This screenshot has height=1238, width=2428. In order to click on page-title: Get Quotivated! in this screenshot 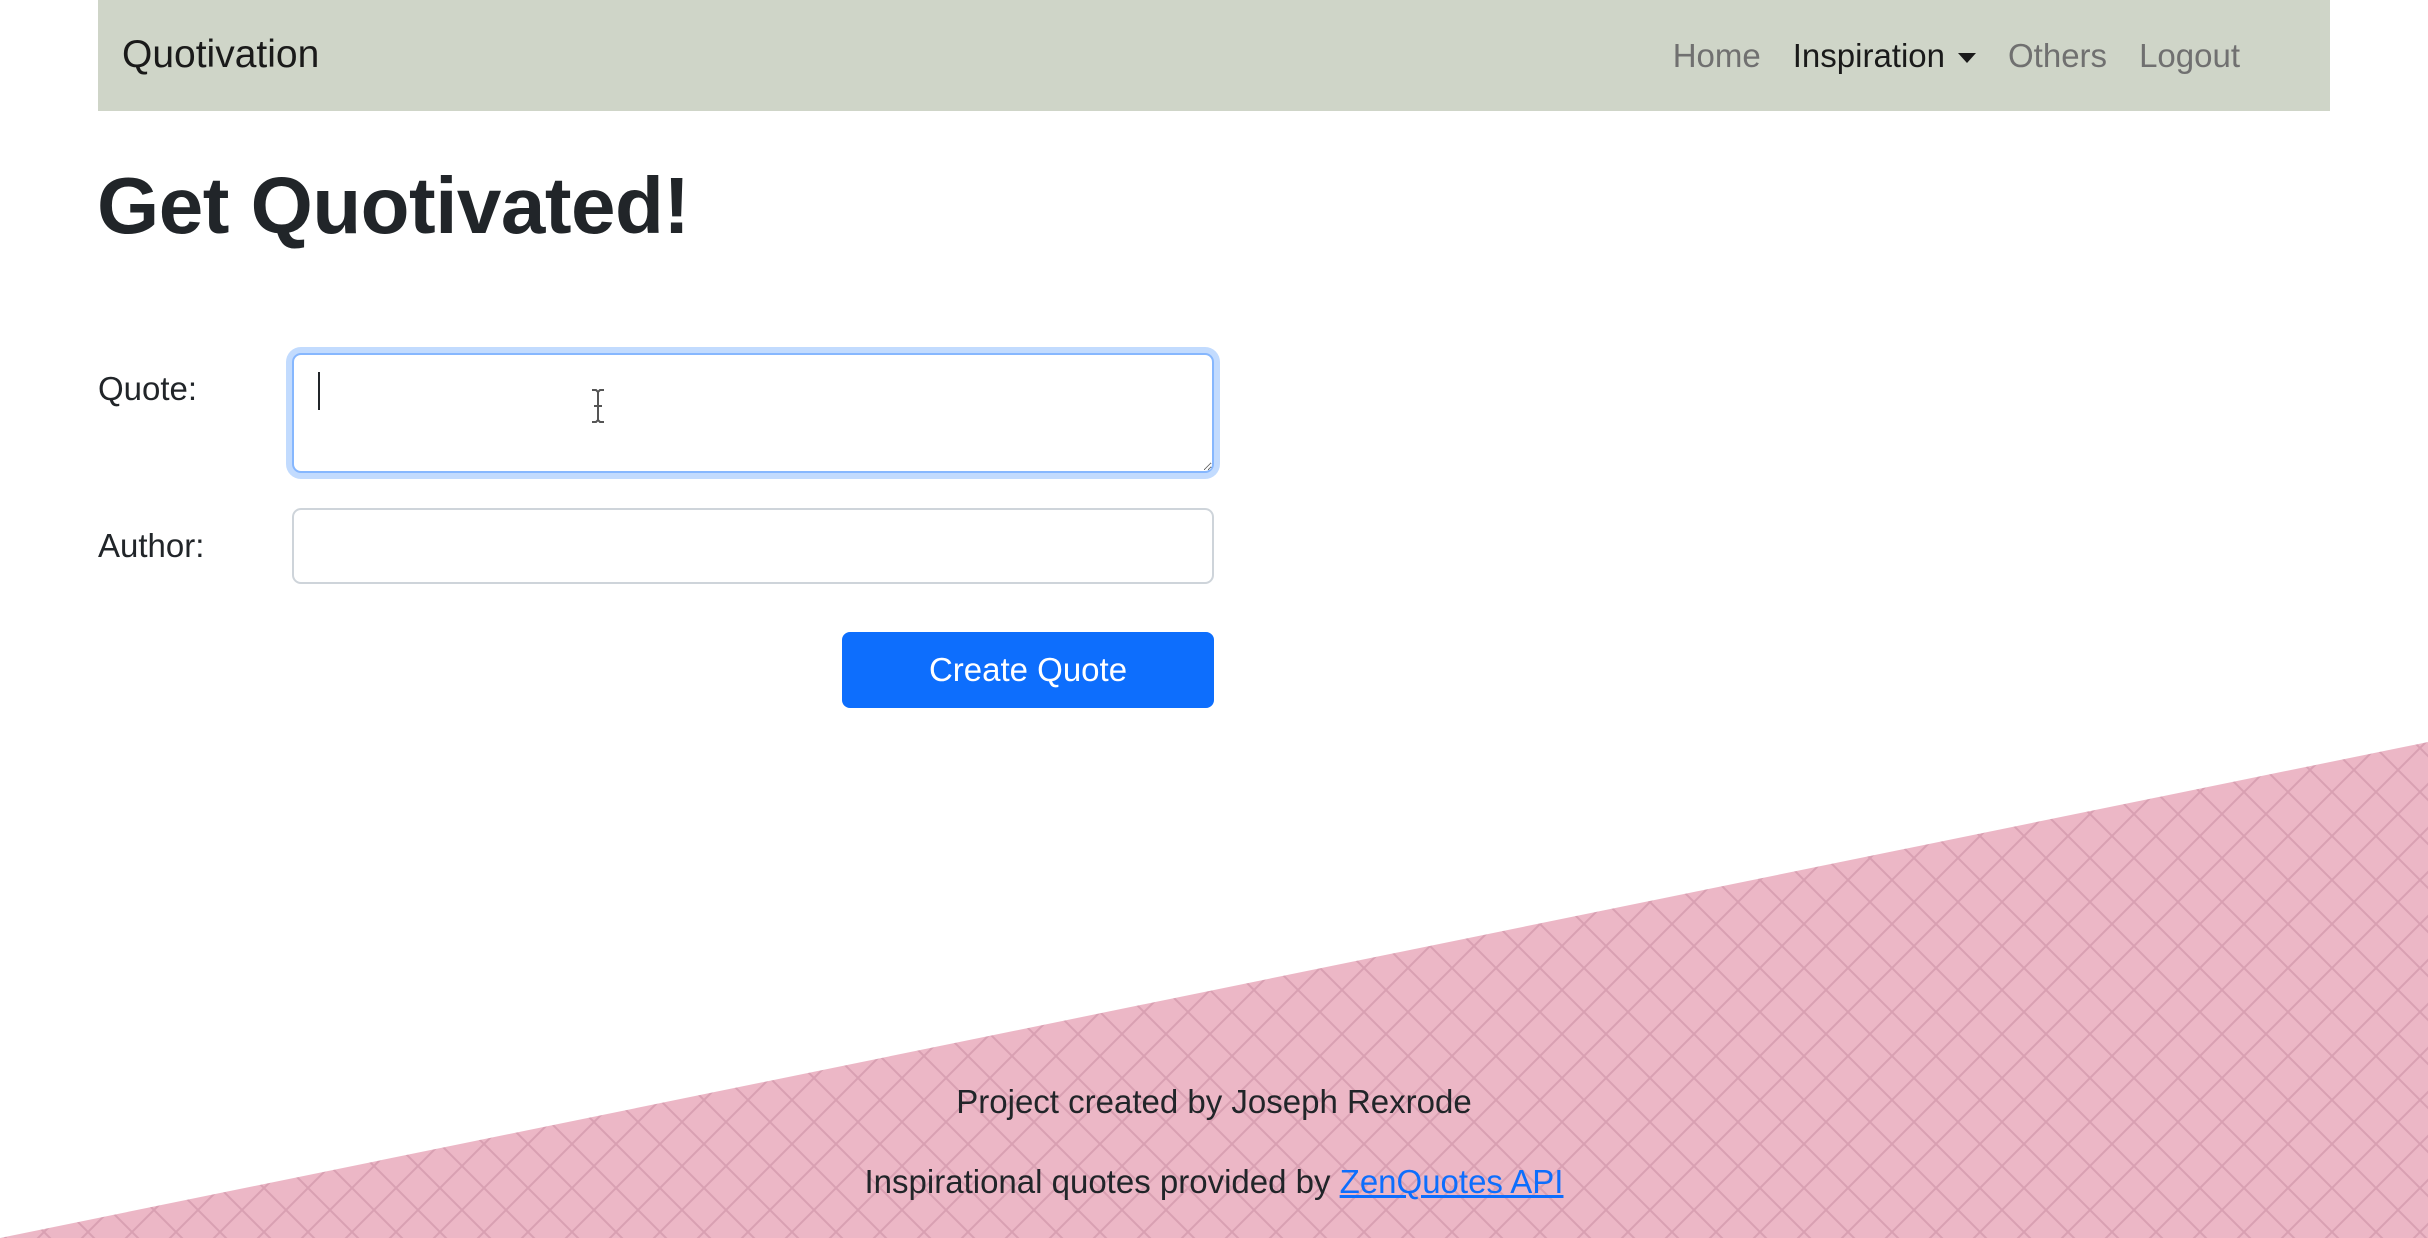, I will do `click(393, 205)`.